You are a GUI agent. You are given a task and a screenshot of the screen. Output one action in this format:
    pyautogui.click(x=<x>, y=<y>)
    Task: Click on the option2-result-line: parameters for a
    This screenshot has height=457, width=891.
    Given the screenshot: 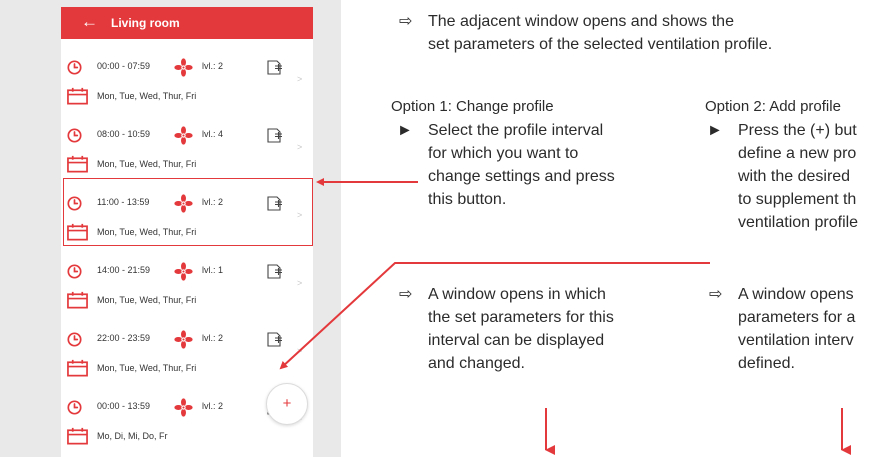 What is the action you would take?
    pyautogui.click(x=797, y=317)
    